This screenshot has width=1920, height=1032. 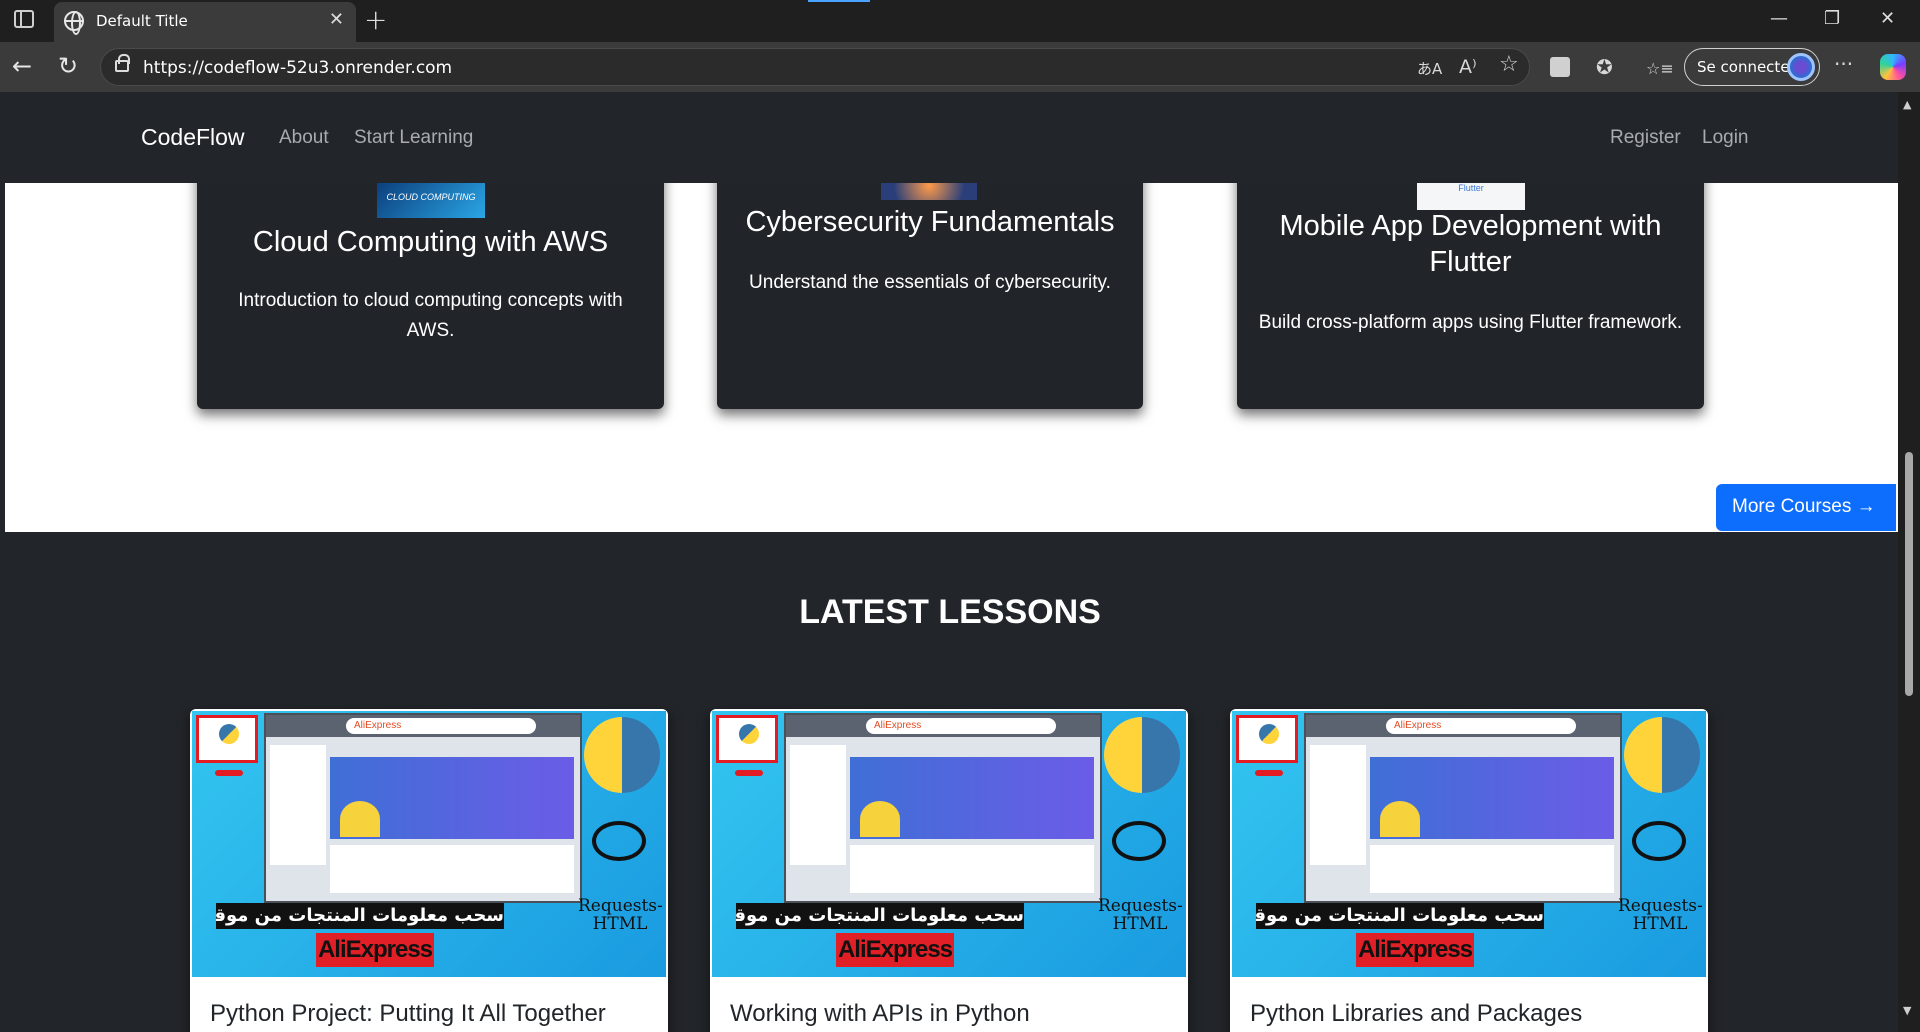 What do you see at coordinates (960, 21) in the screenshot?
I see `browser-tab-bar: Default Title ✕ + — ❐ ✕` at bounding box center [960, 21].